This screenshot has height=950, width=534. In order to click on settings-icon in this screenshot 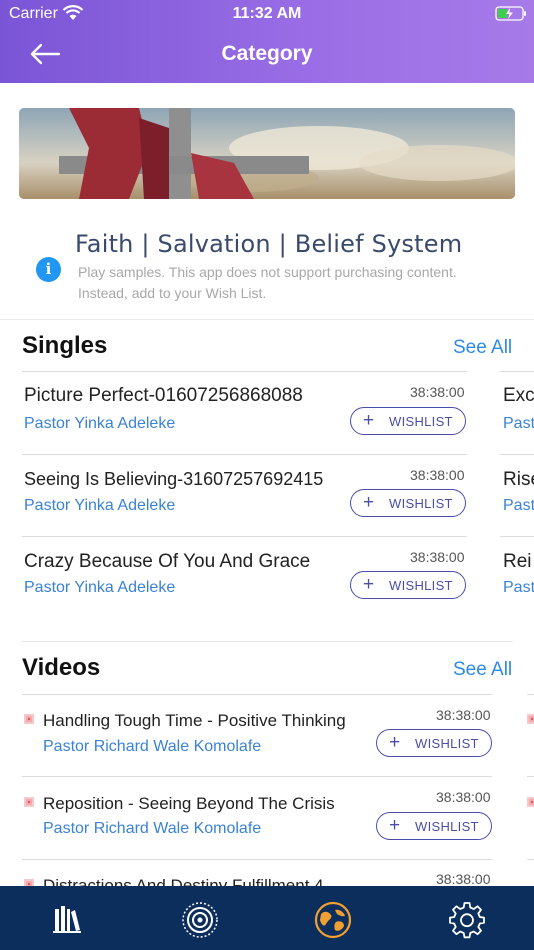, I will do `click(467, 920)`.